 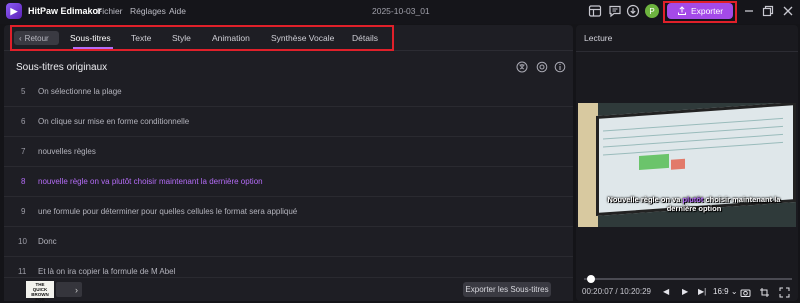 What do you see at coordinates (645, 199) in the screenshot?
I see `caption-text: Nouvelle règle on va` at bounding box center [645, 199].